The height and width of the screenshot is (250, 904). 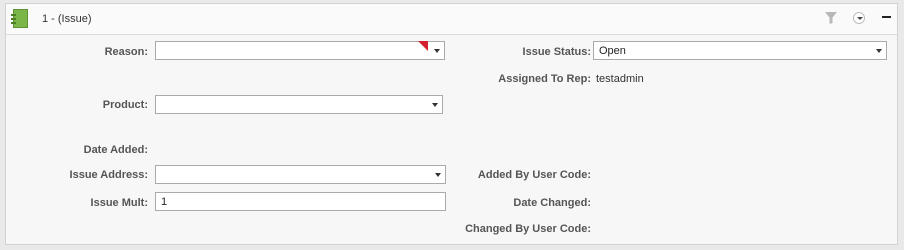 What do you see at coordinates (620, 79) in the screenshot?
I see `assigned-to-rep-value: testadmin` at bounding box center [620, 79].